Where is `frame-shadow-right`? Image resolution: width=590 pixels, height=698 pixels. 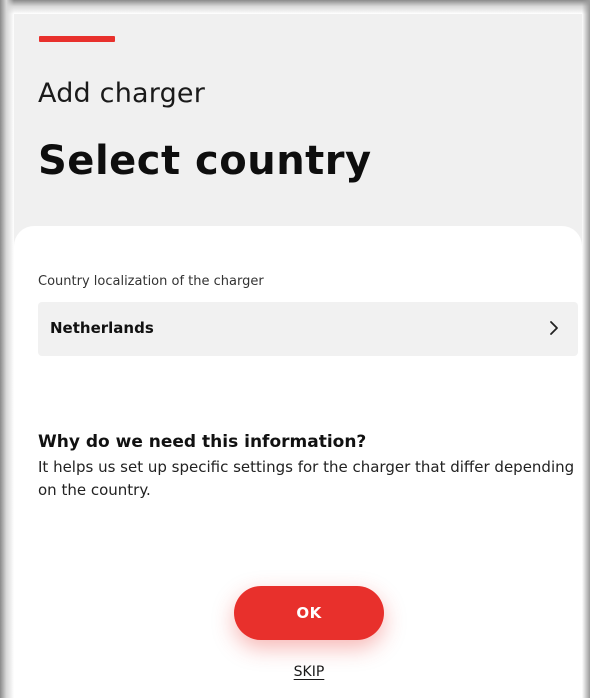
frame-shadow-right is located at coordinates (586, 349).